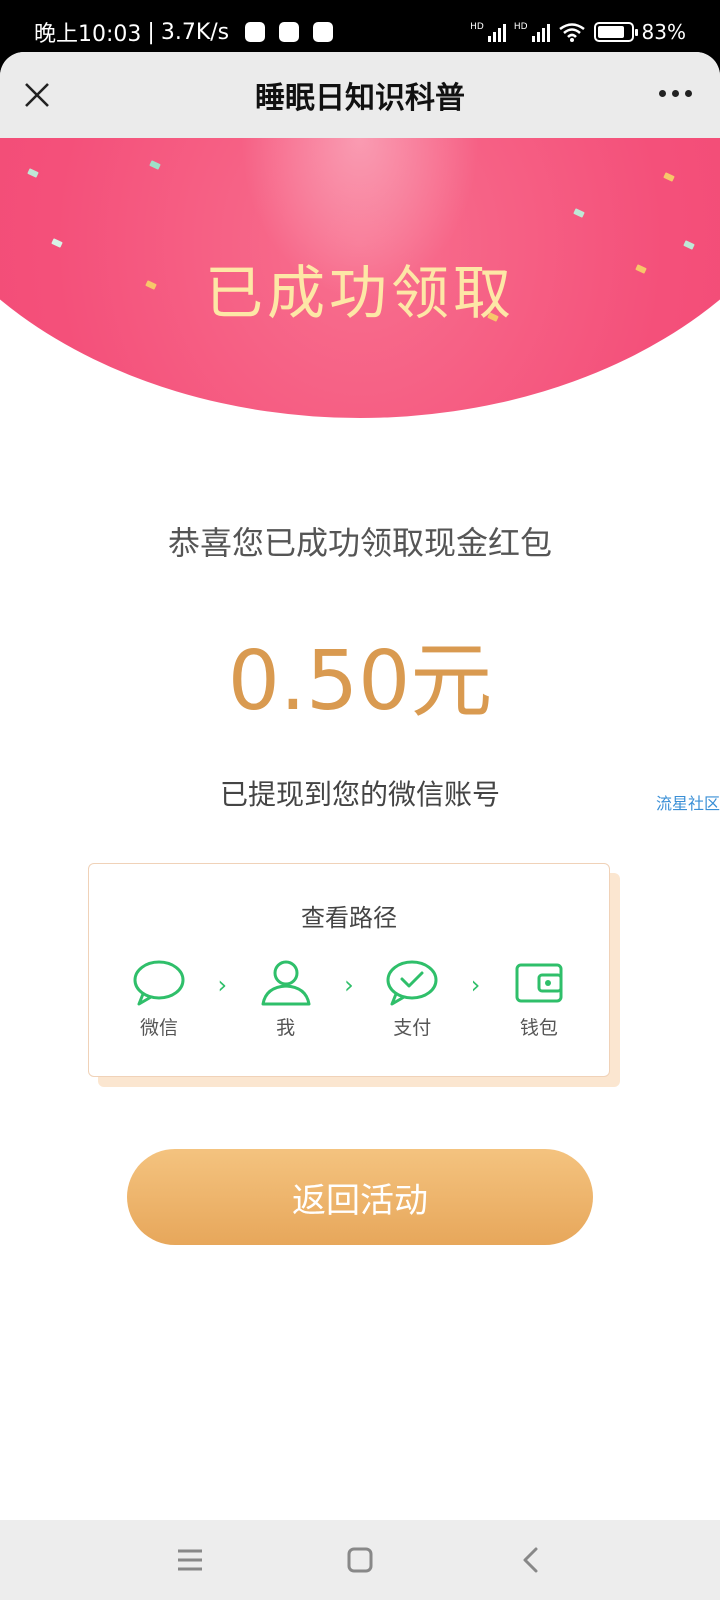 The image size is (720, 1600). I want to click on pay-check-icon, so click(412, 983).